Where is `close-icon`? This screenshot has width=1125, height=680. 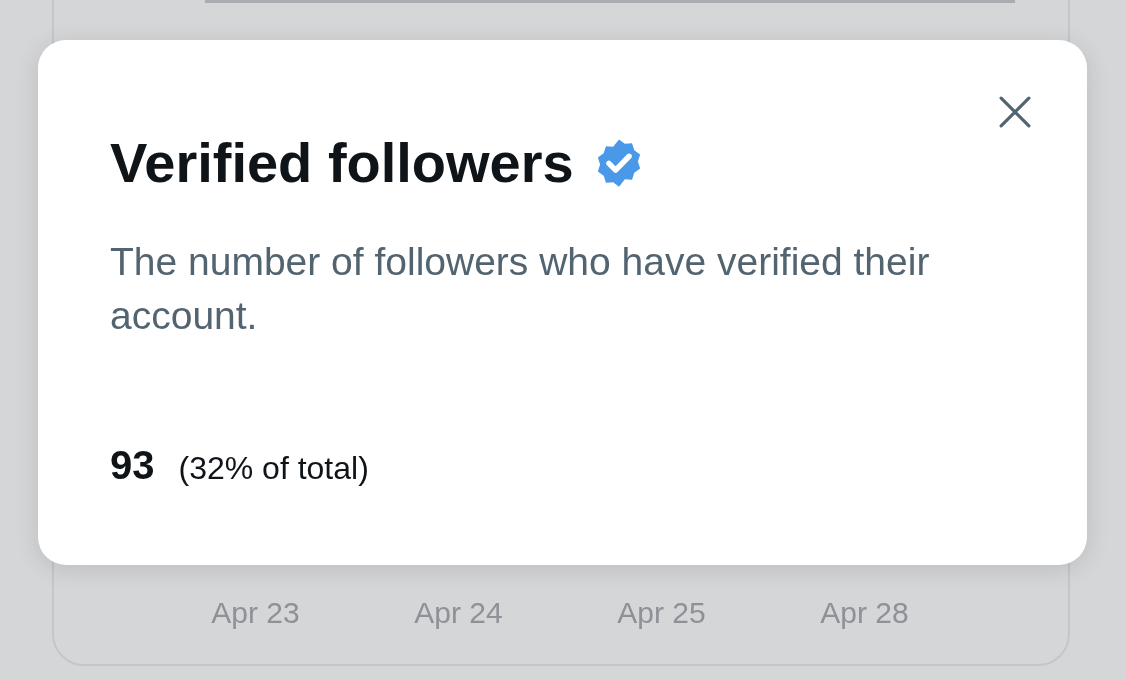
close-icon is located at coordinates (1015, 112).